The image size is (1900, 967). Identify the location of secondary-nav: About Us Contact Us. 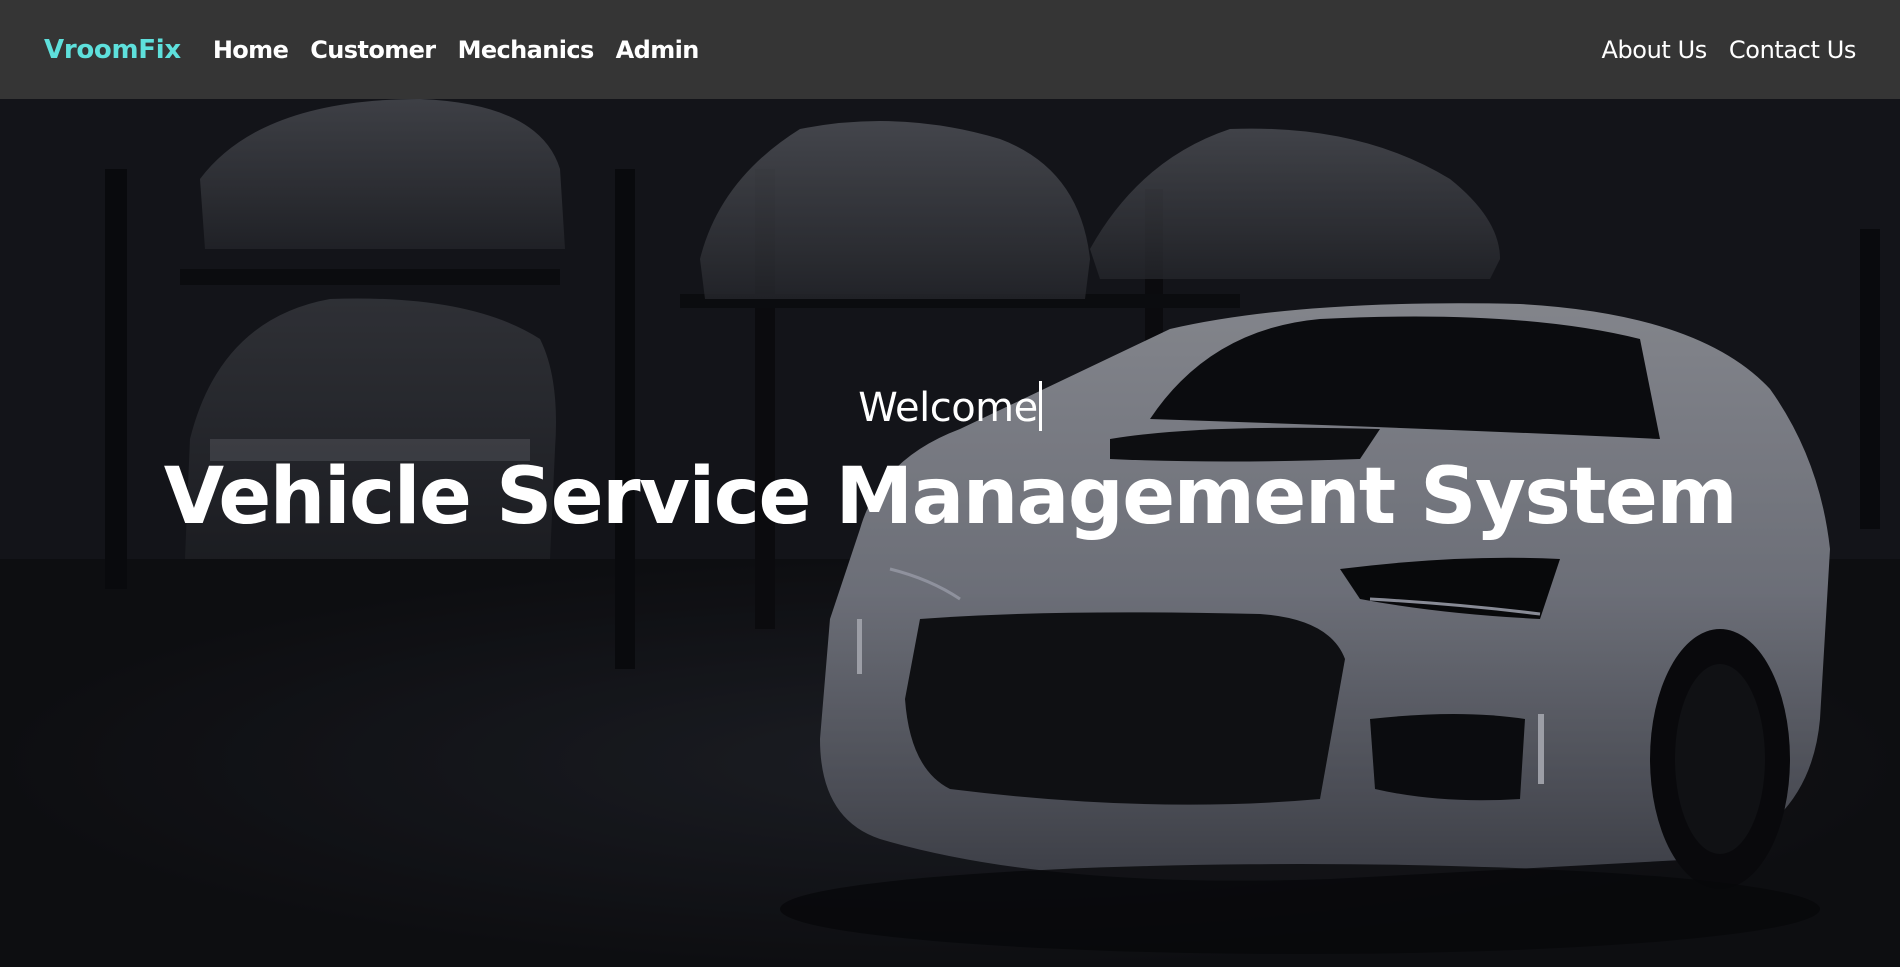
(1717, 50).